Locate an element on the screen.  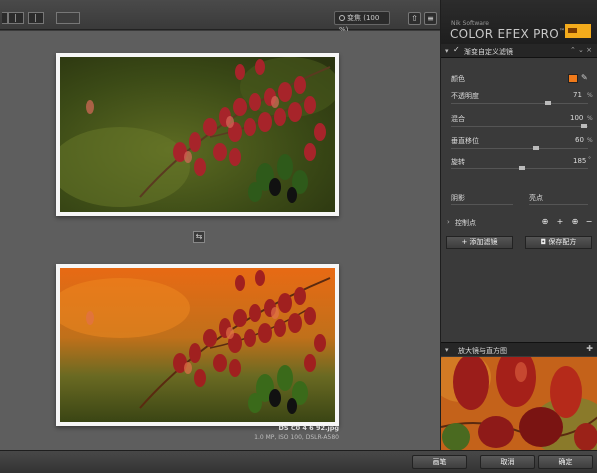
shadows-slider is located at coordinates (482, 204).